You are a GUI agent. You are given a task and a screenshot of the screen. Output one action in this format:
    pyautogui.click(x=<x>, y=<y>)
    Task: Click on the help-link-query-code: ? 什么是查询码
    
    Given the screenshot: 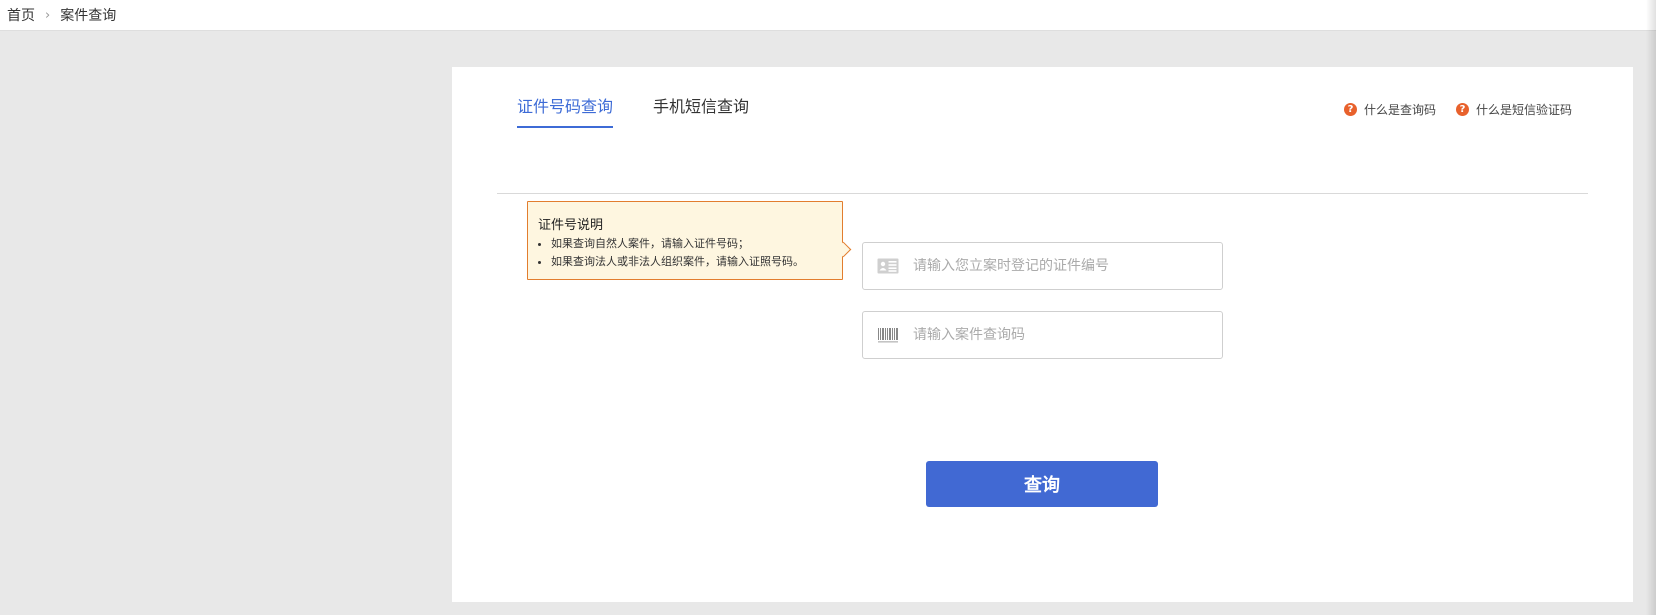 What is the action you would take?
    pyautogui.click(x=1390, y=109)
    